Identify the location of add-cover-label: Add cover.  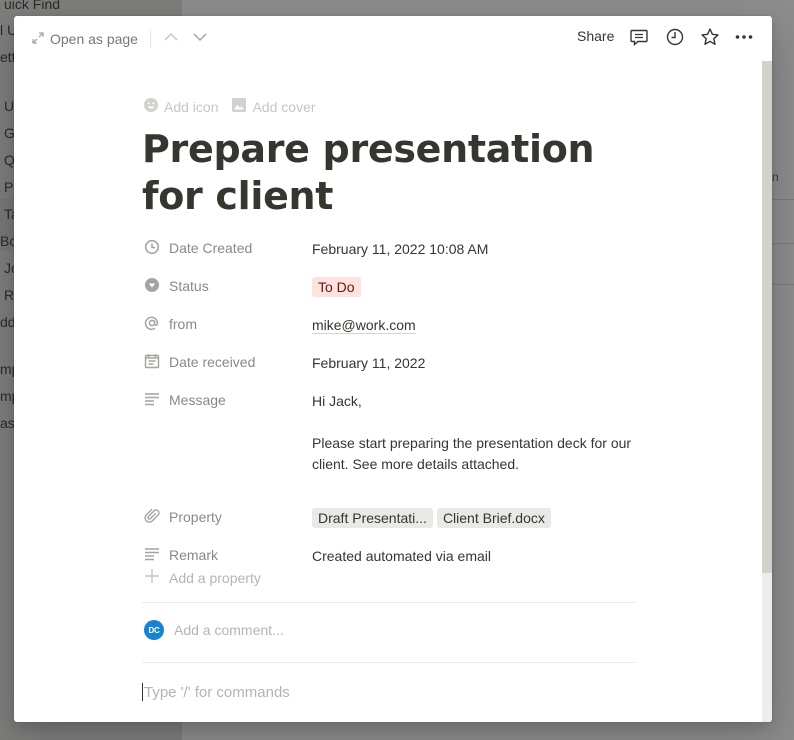
(284, 106).